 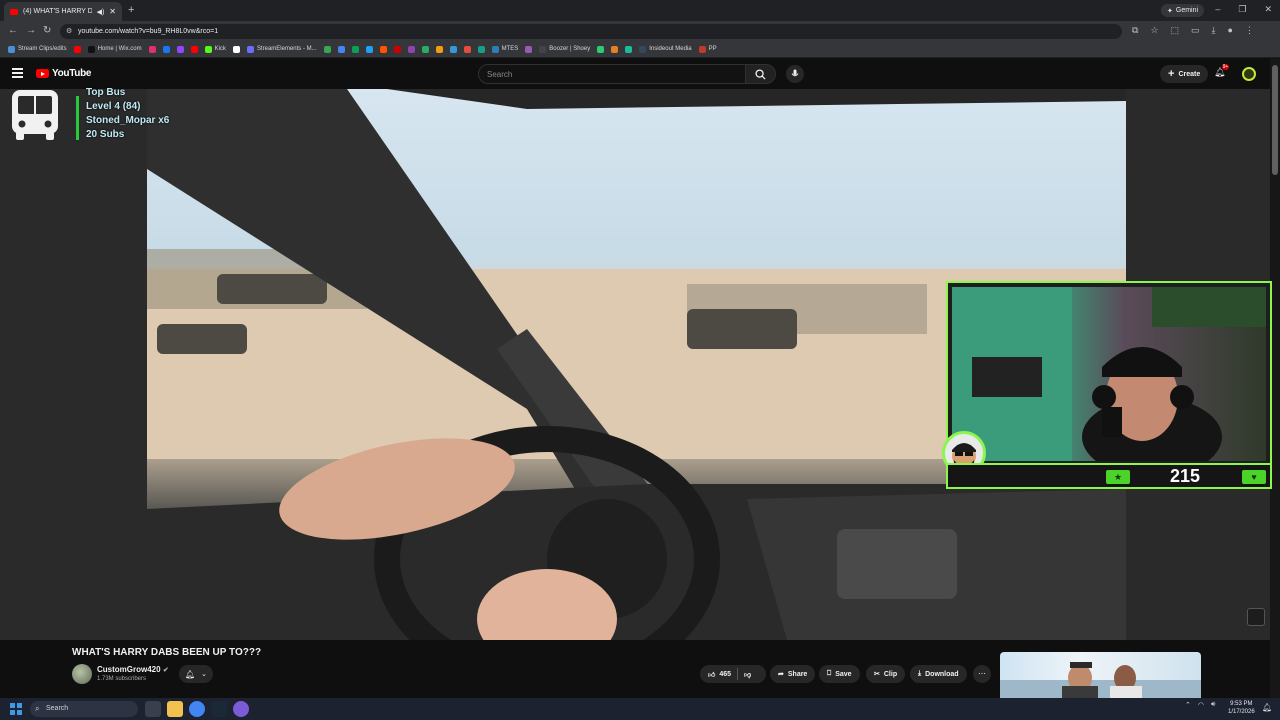 I want to click on guide-menu-icon, so click(x=17, y=74).